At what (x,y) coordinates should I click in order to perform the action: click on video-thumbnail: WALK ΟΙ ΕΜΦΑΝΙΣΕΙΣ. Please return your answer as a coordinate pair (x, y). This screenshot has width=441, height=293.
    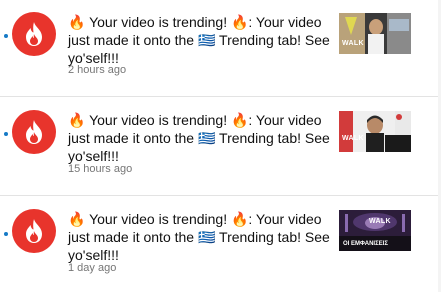
    Looking at the image, I should click on (375, 230).